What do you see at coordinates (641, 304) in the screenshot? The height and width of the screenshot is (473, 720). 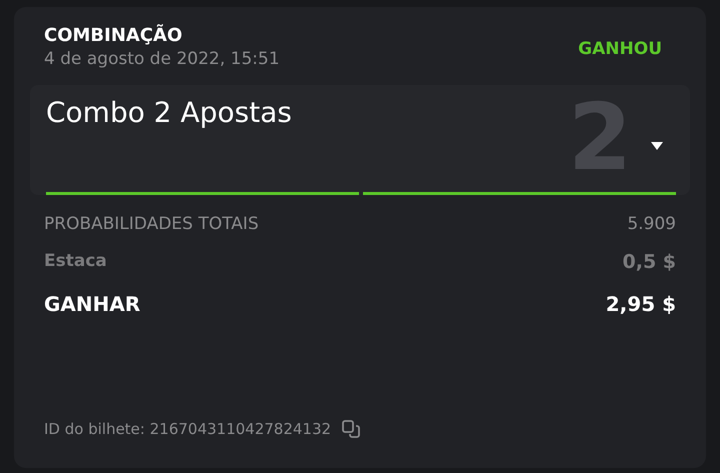 I see `row-value: 2,95 $` at bounding box center [641, 304].